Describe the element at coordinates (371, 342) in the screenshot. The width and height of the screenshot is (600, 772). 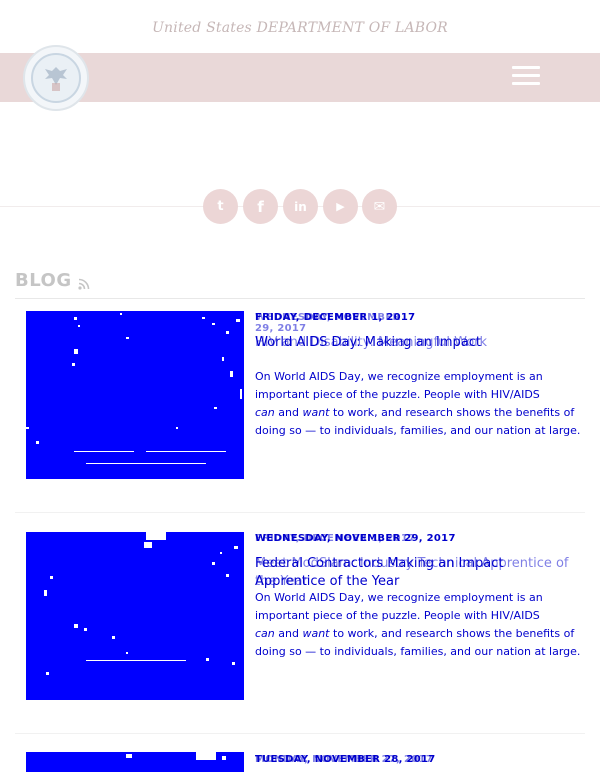
I see `post-title-overlay: HIV and Disability: Meaningful Work` at that location.